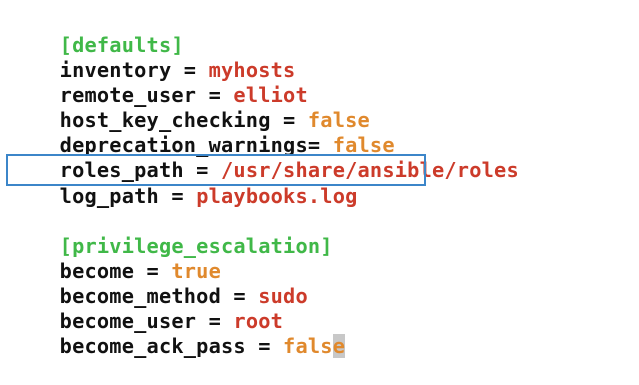  I want to click on config-line-become-ask-pass: become_ack_pass = false, so click(178, 332).